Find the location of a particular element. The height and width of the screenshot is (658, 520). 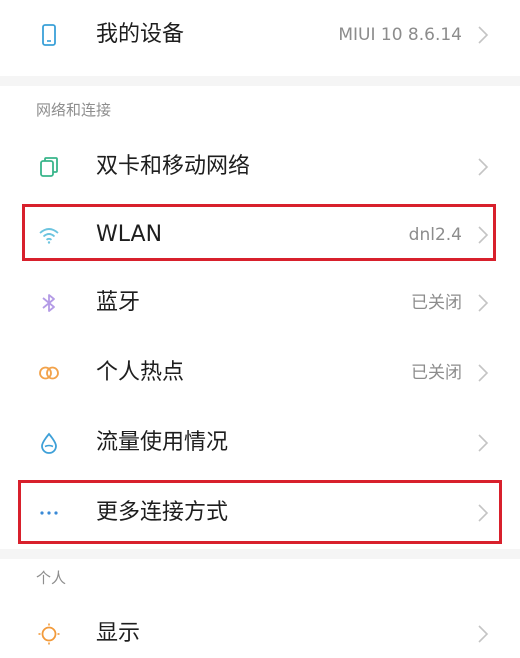

dual-sim-label: 双卡和移动网络 is located at coordinates (173, 166).